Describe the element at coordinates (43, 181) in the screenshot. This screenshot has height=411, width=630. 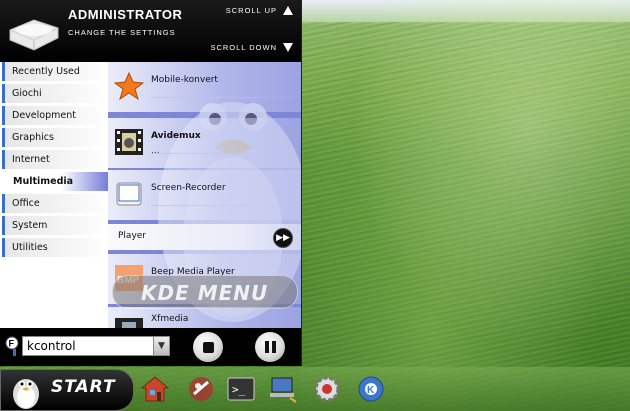
I see `category-label: Multimedia` at that location.